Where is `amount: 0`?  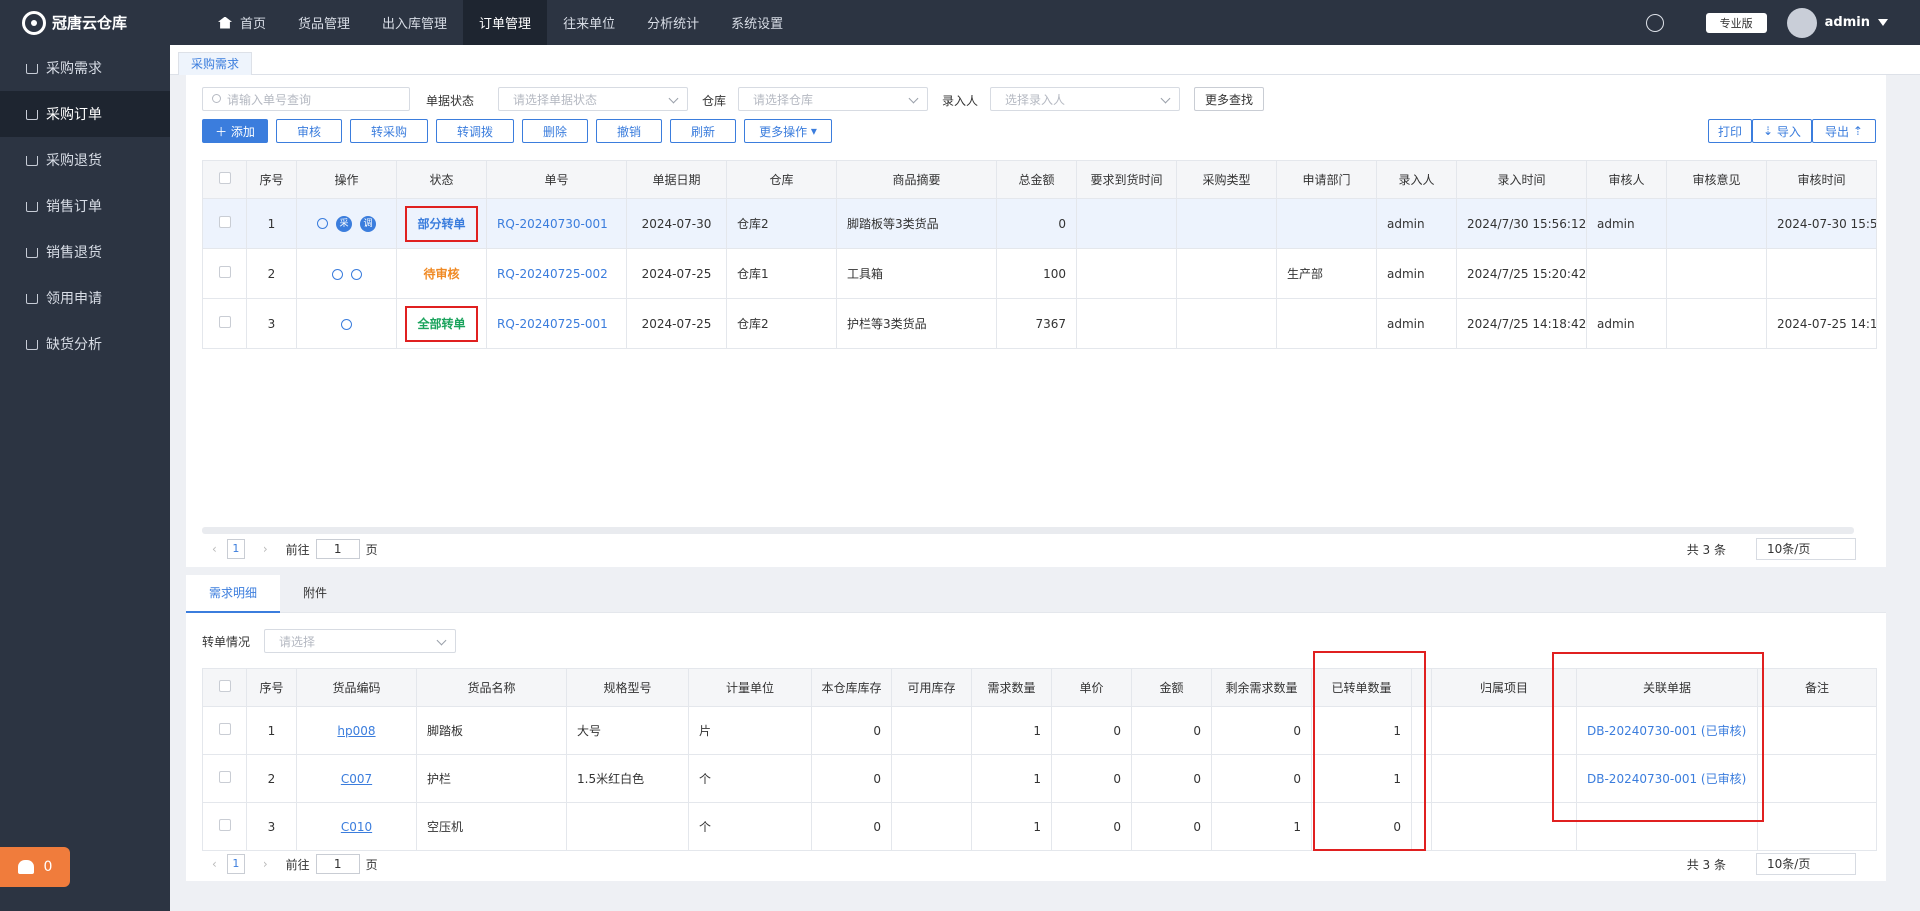
amount: 0 is located at coordinates (1036, 223).